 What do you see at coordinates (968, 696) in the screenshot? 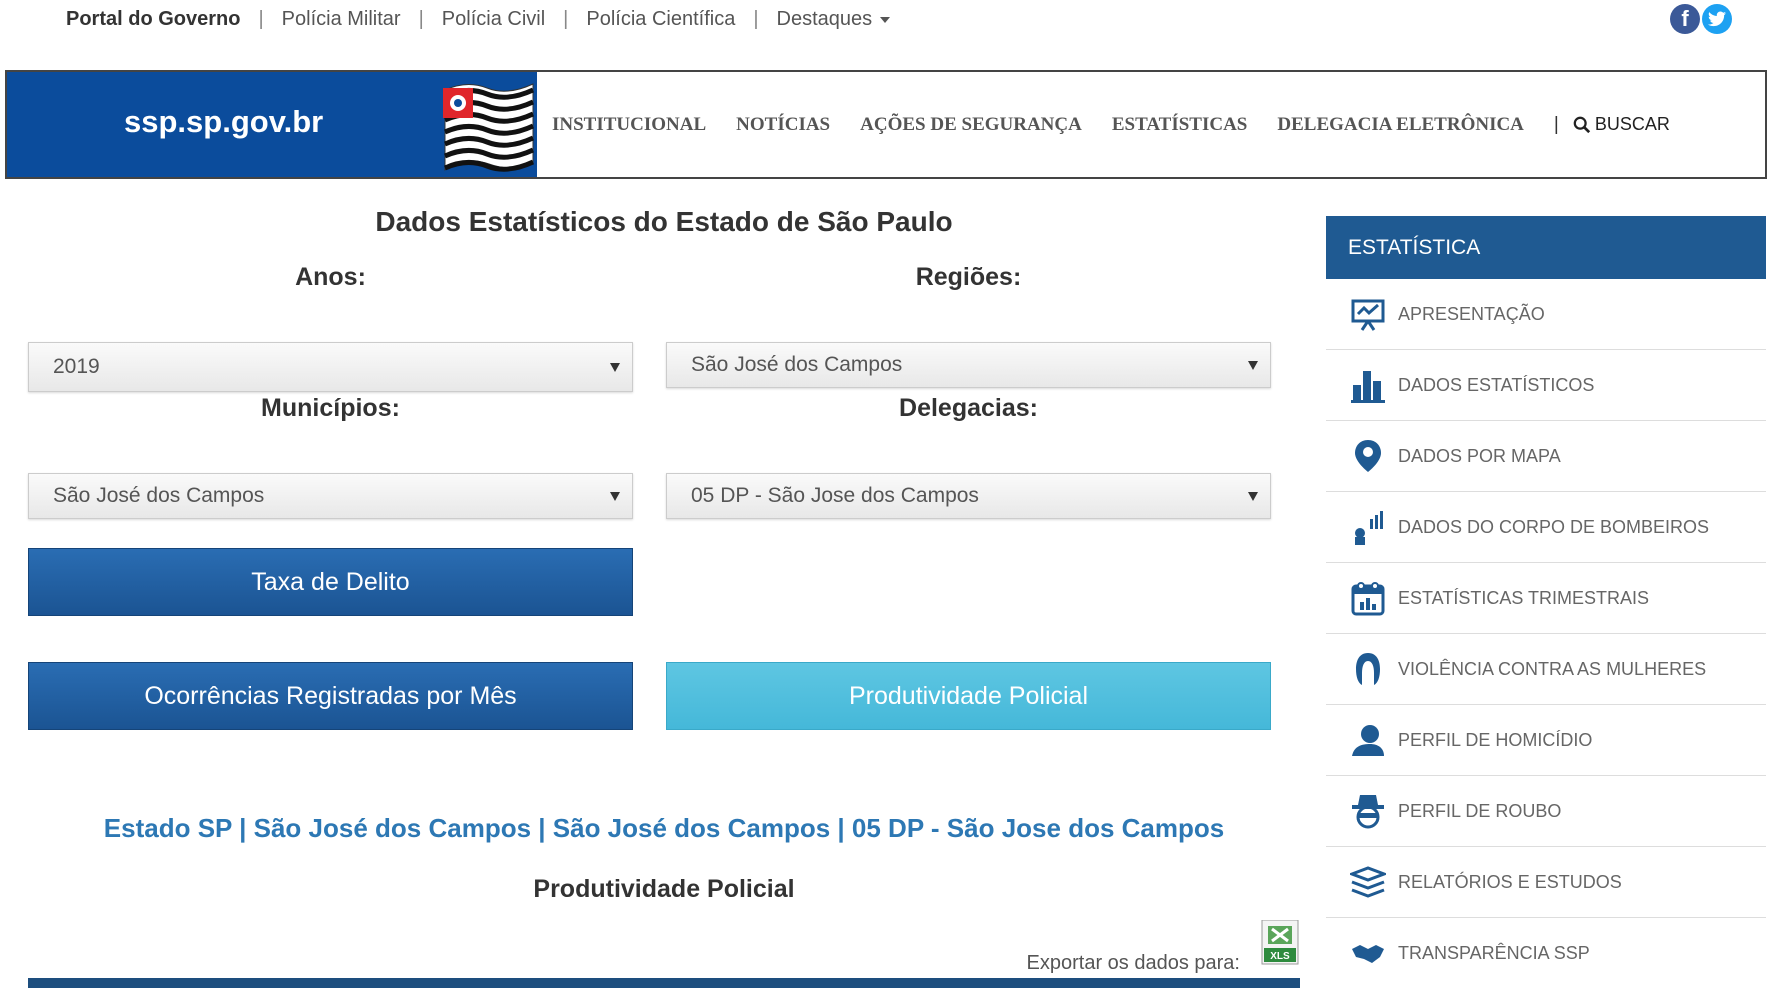
I see `produtividade-policial-button: Produtividade Policial` at bounding box center [968, 696].